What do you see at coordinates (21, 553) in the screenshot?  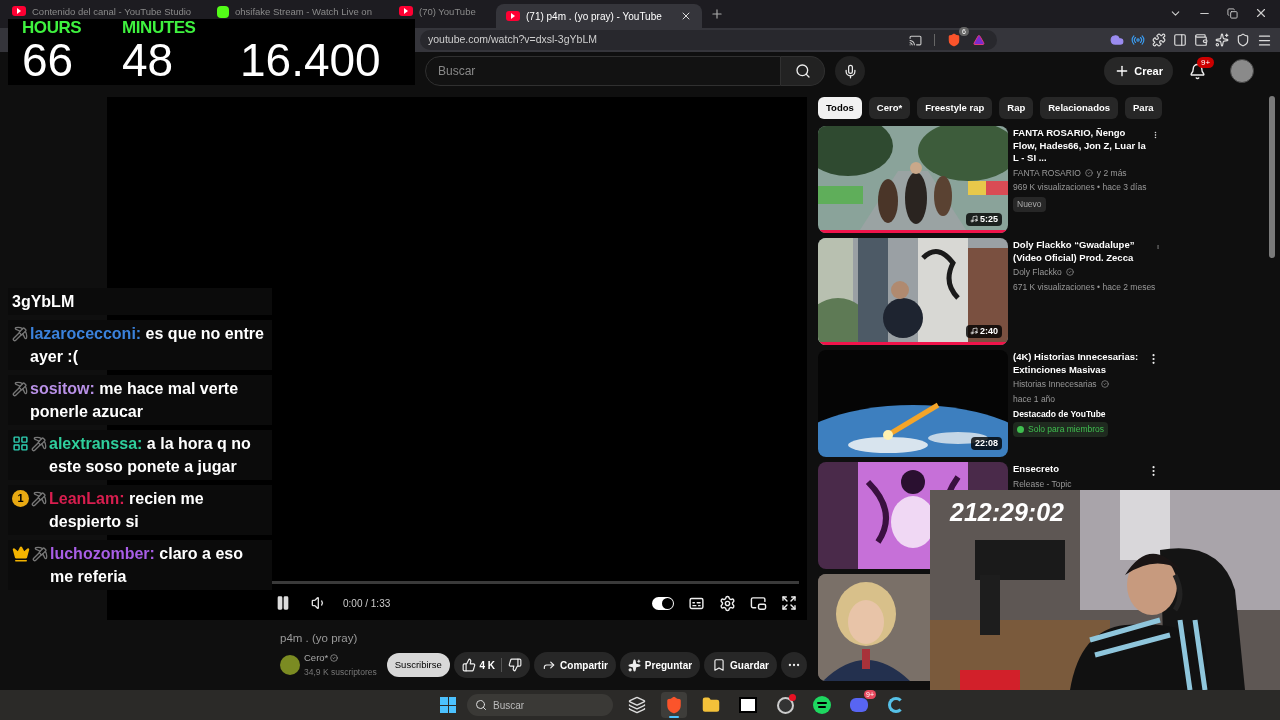 I see `crown-icon` at bounding box center [21, 553].